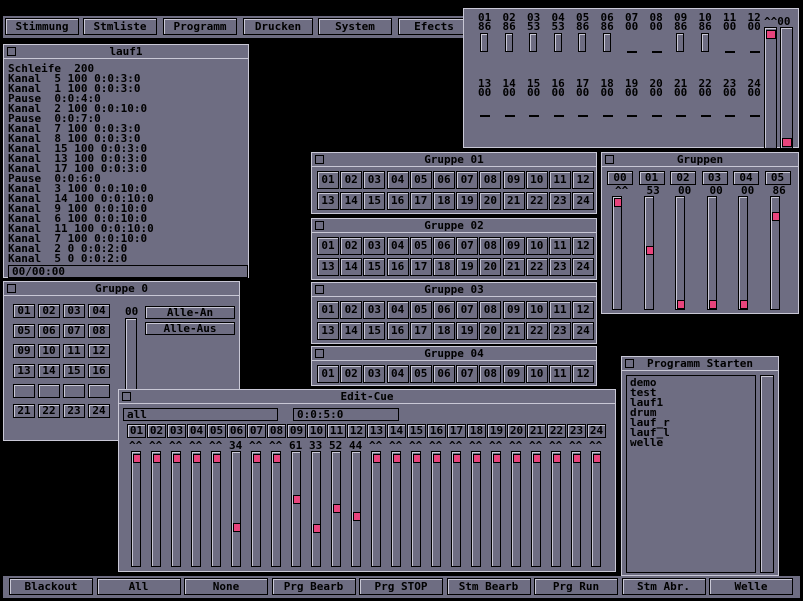 This screenshot has width=803, height=601. I want to click on alle-an-button: Alle-An, so click(190, 312).